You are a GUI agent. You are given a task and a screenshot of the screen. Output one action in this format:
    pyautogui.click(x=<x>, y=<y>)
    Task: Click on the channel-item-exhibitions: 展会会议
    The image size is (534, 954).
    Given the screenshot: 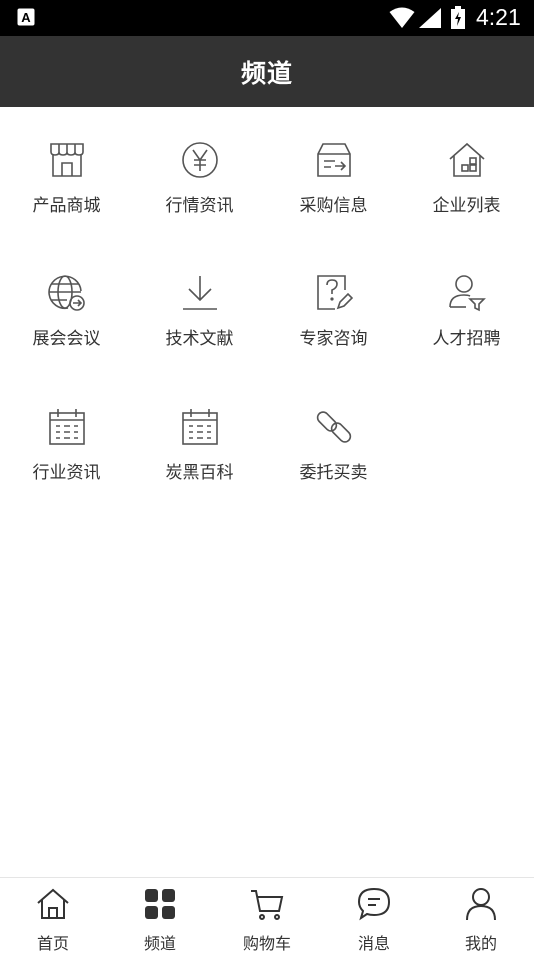 What is the action you would take?
    pyautogui.click(x=66, y=295)
    